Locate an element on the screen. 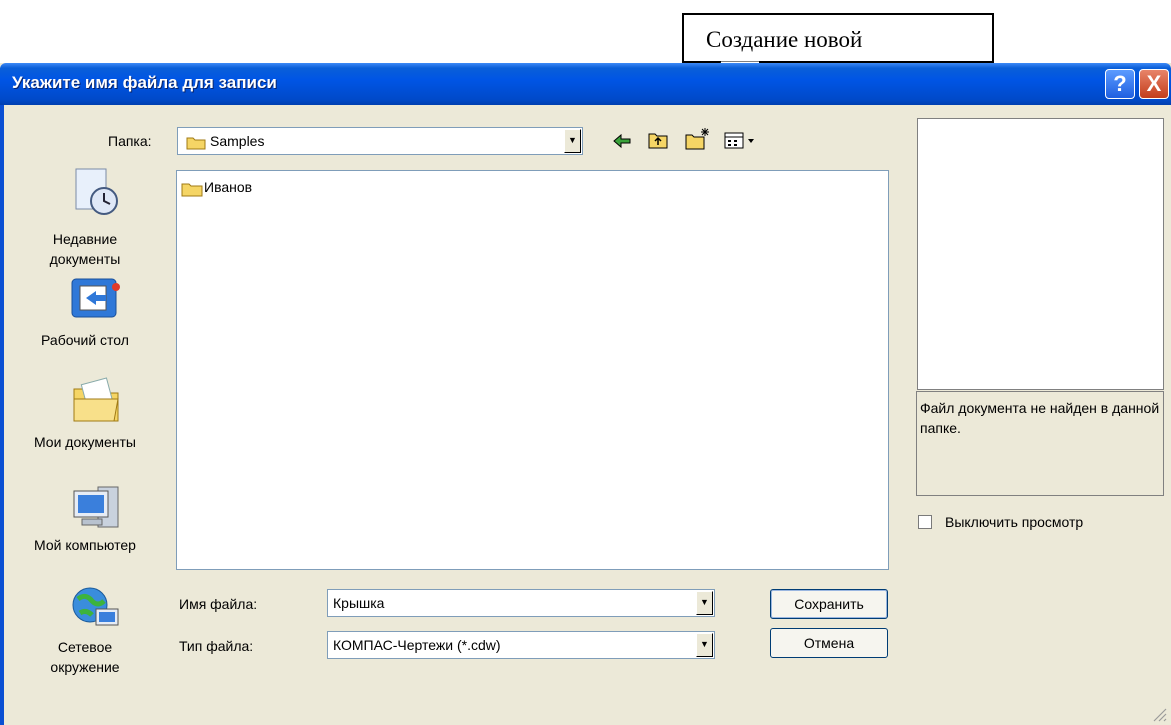 This screenshot has width=1171, height=725. place-recent: Недавние документы is located at coordinates (85, 249).